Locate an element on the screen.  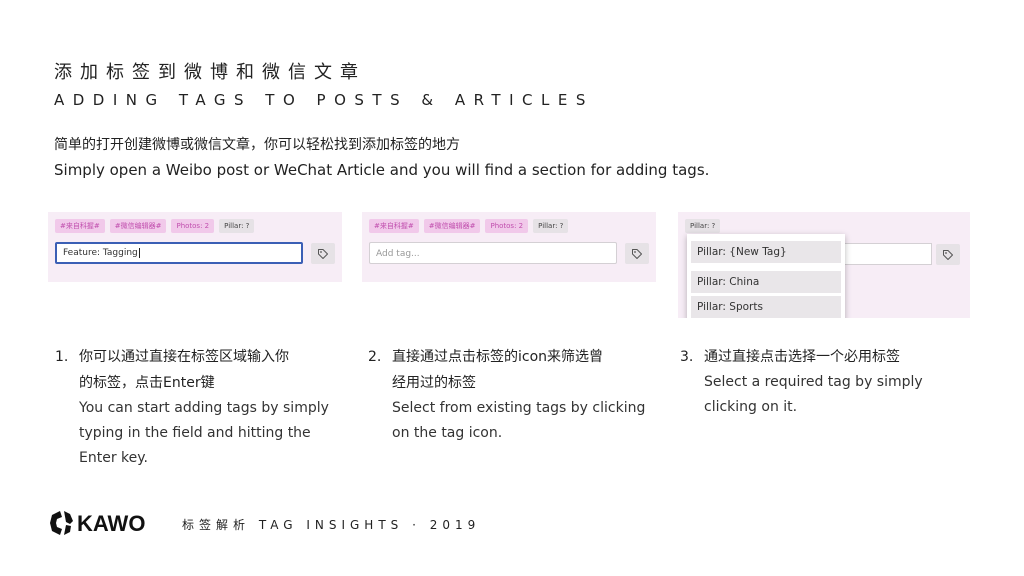
kawo-logo-text: KAWO is located at coordinates (111, 523).